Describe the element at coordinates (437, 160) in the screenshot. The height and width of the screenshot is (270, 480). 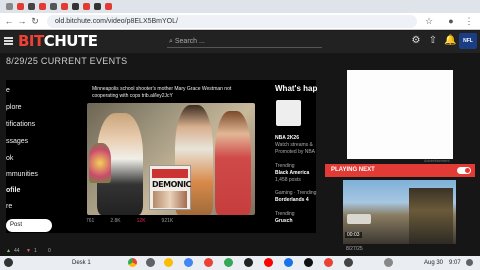
I see `advertisement-label: Advertisement` at that location.